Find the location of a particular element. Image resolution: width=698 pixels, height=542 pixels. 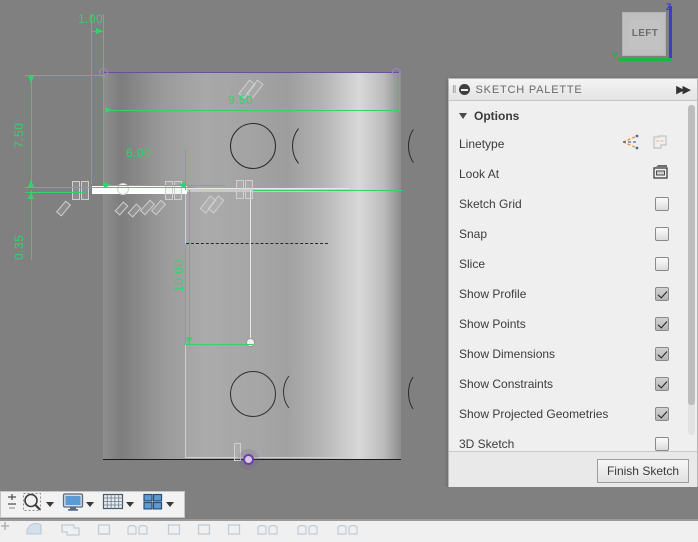

option-row-show-dimensions: Show Dimensions is located at coordinates (573, 354).